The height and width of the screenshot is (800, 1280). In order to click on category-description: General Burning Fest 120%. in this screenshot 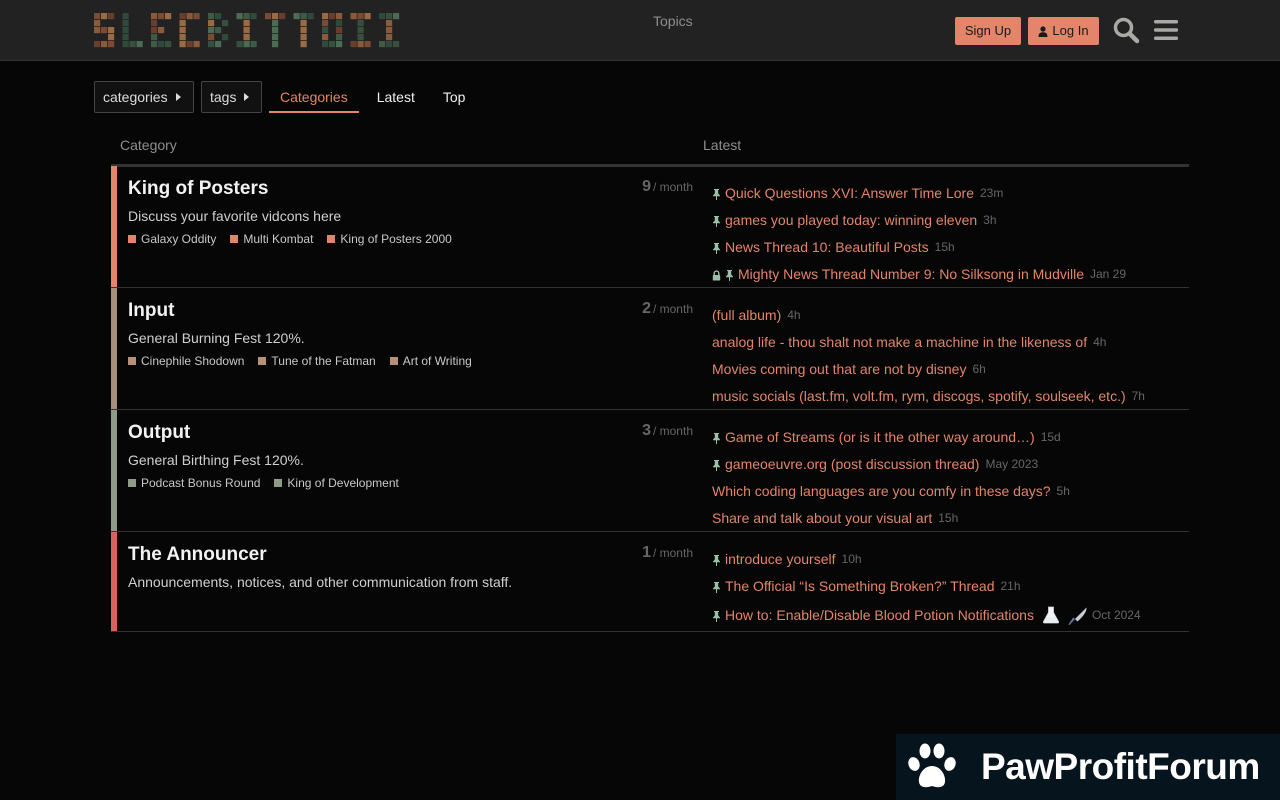, I will do `click(216, 338)`.